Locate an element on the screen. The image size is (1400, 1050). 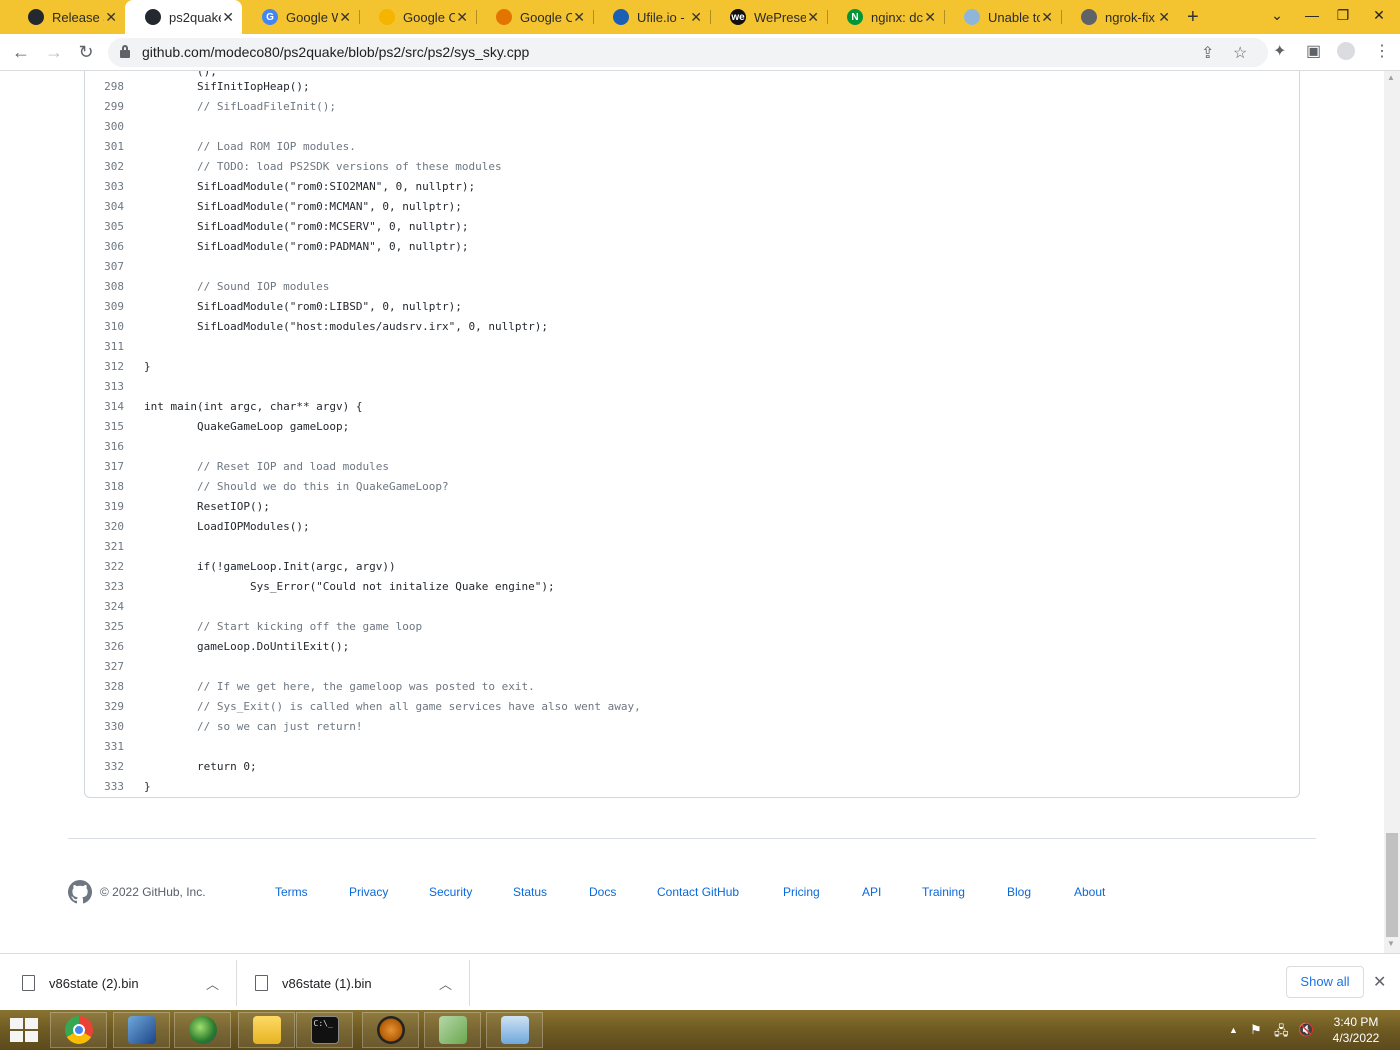
taskbar-quake is located at coordinates (390, 1030).